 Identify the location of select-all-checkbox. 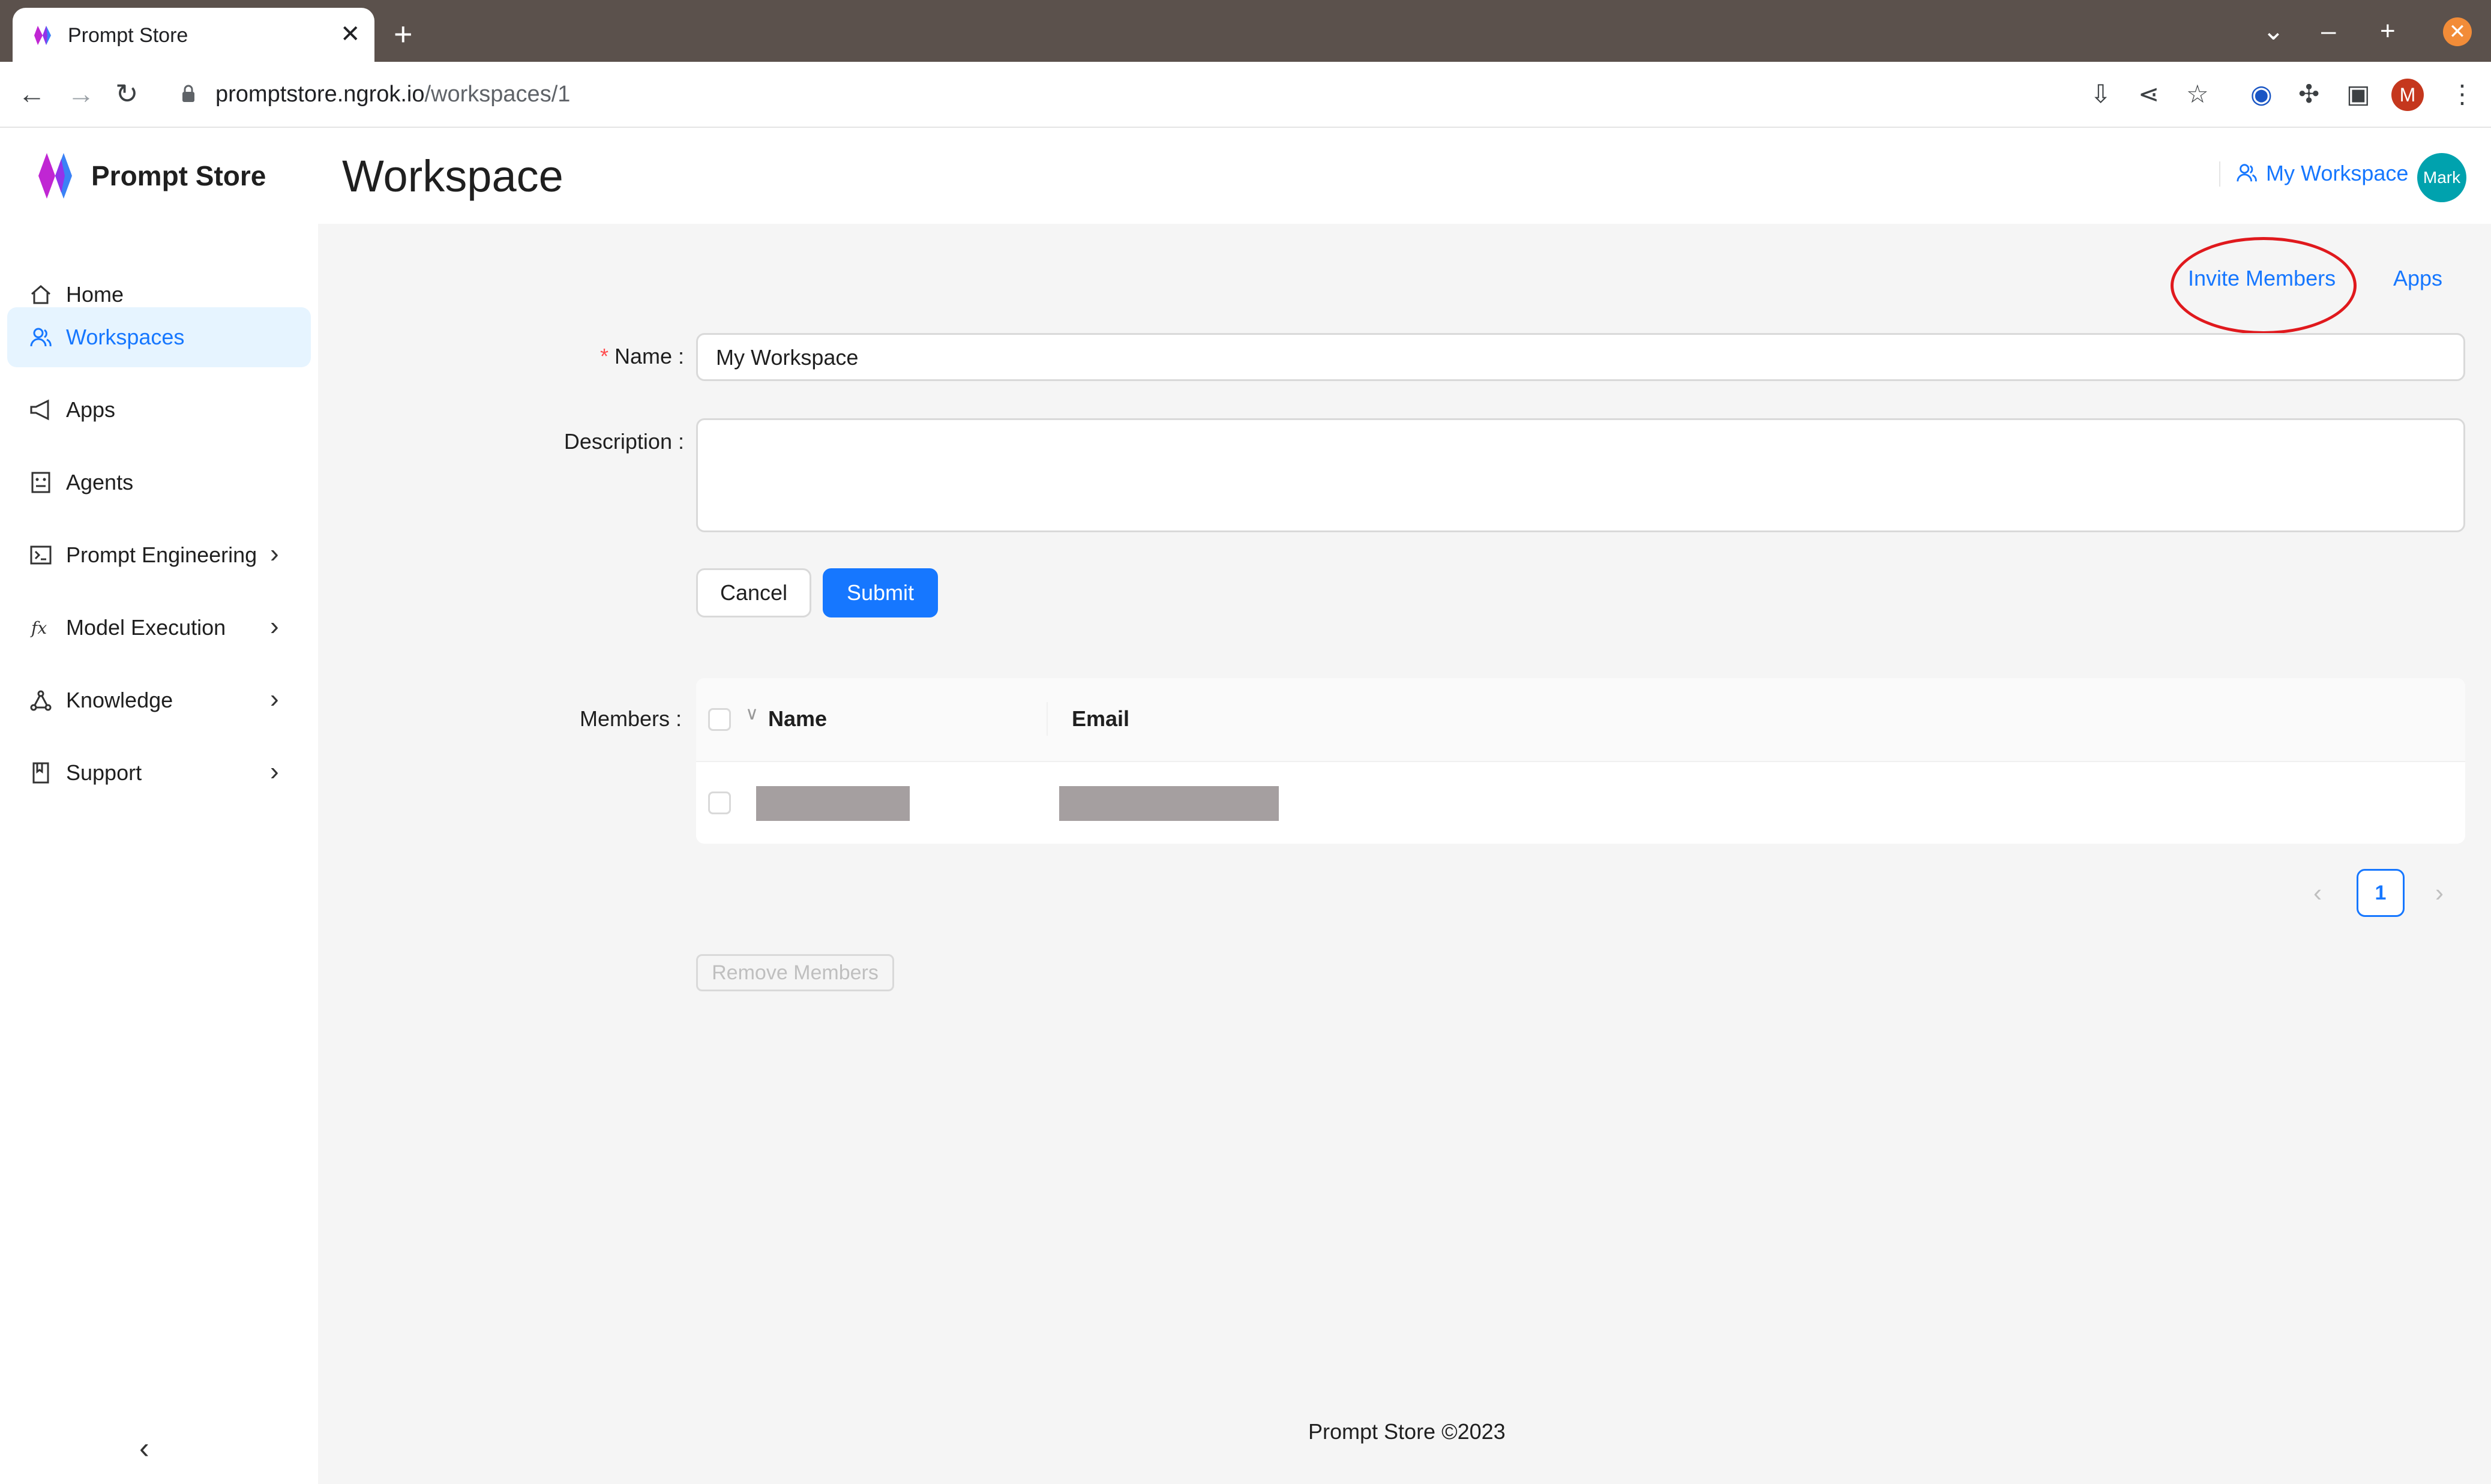
(720, 720).